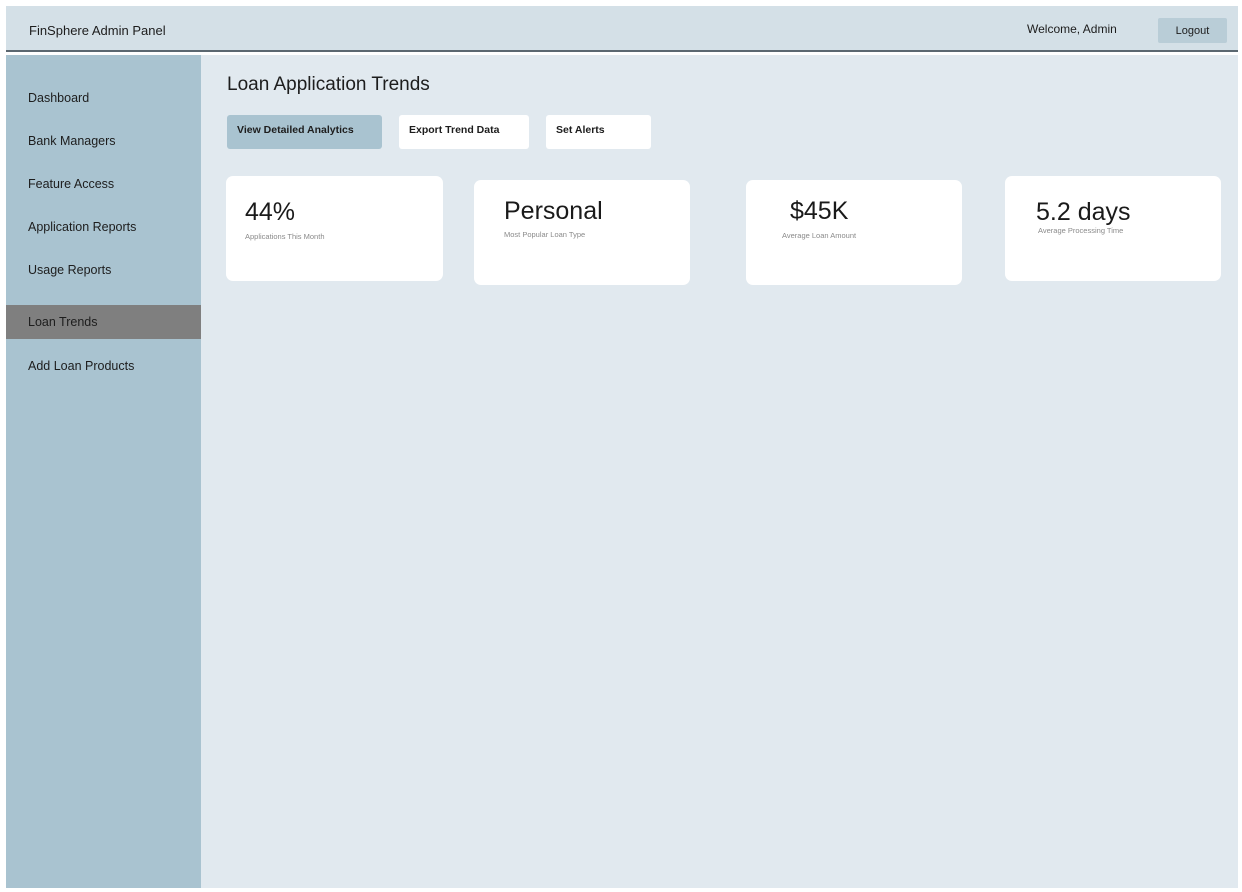 Image resolution: width=1242 pixels, height=892 pixels. I want to click on stat-card-processing-time: 5.2 days Average Processing Time, so click(1113, 228).